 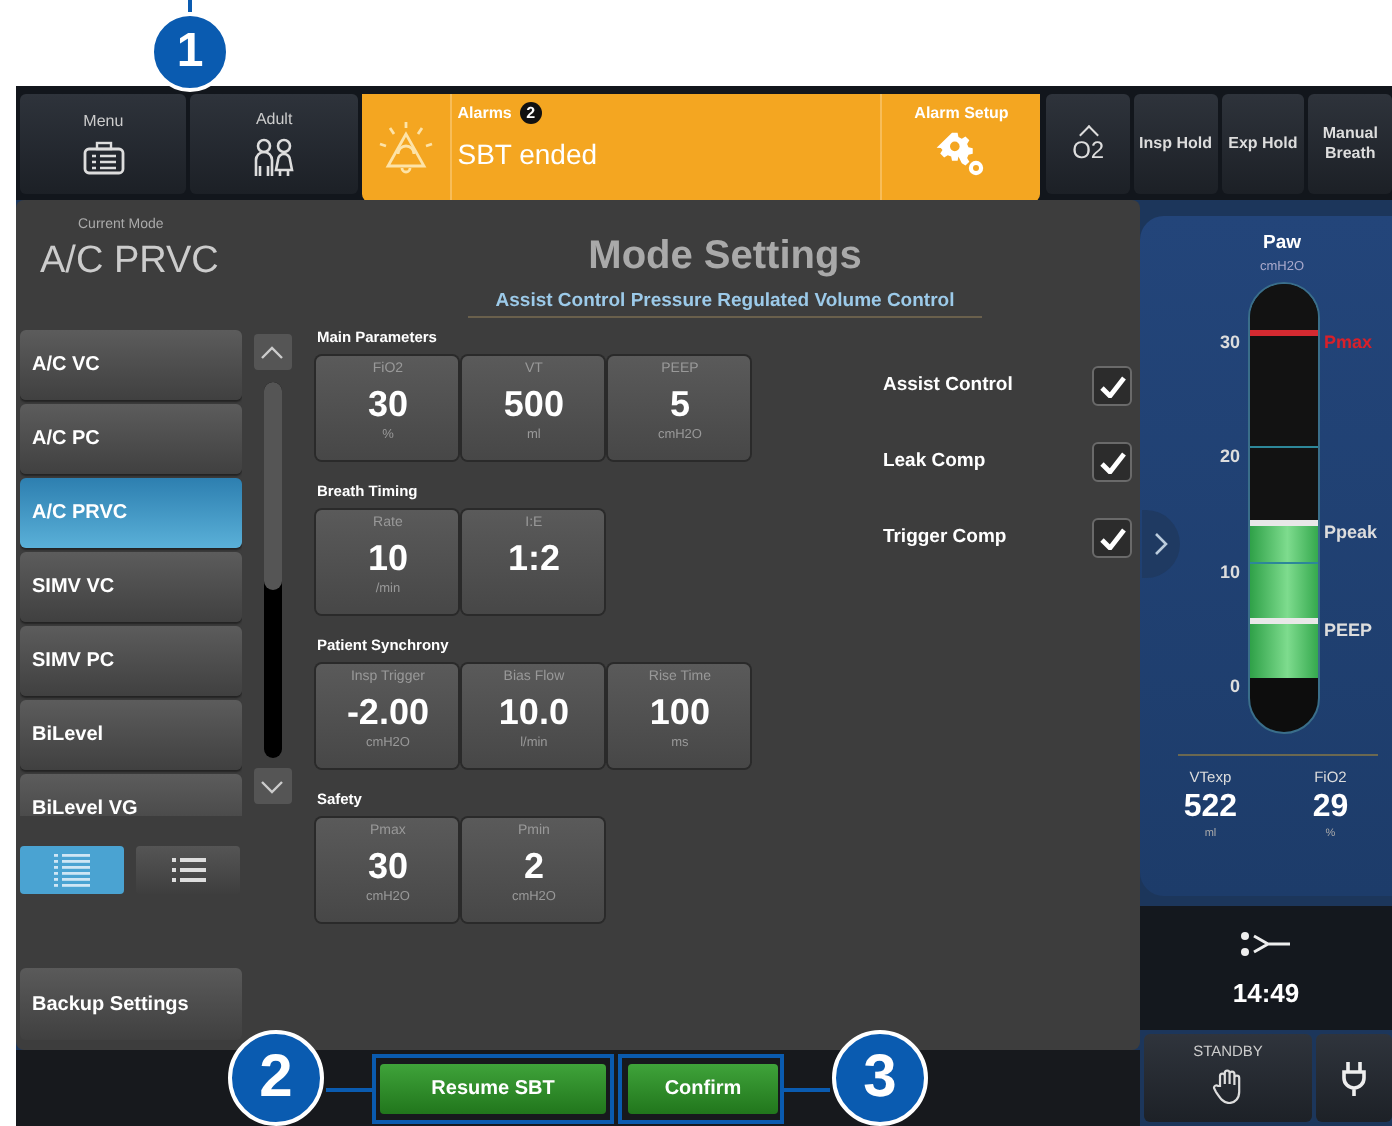 I want to click on mode-item: BiLevel VG, so click(x=131, y=795).